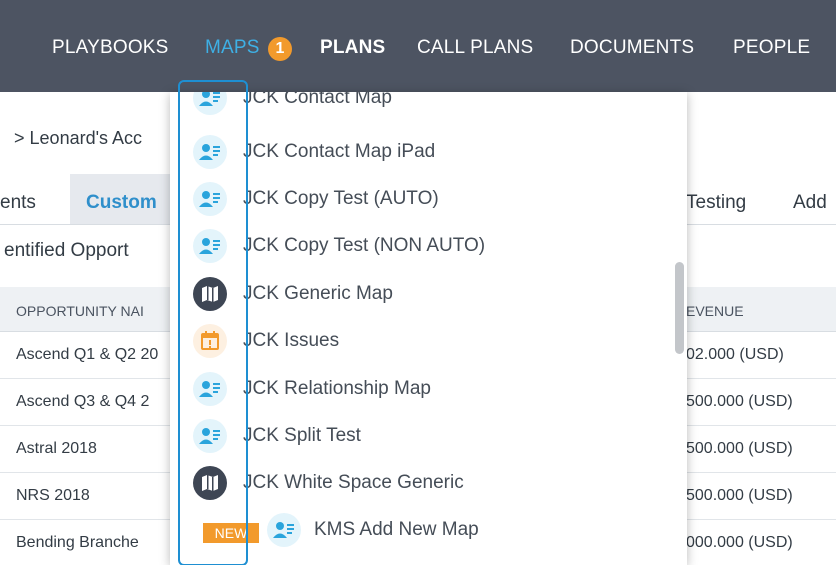 This screenshot has height=565, width=836. What do you see at coordinates (80, 311) in the screenshot?
I see `column-header-opportunity-name: OPPORTUNITY NAI` at bounding box center [80, 311].